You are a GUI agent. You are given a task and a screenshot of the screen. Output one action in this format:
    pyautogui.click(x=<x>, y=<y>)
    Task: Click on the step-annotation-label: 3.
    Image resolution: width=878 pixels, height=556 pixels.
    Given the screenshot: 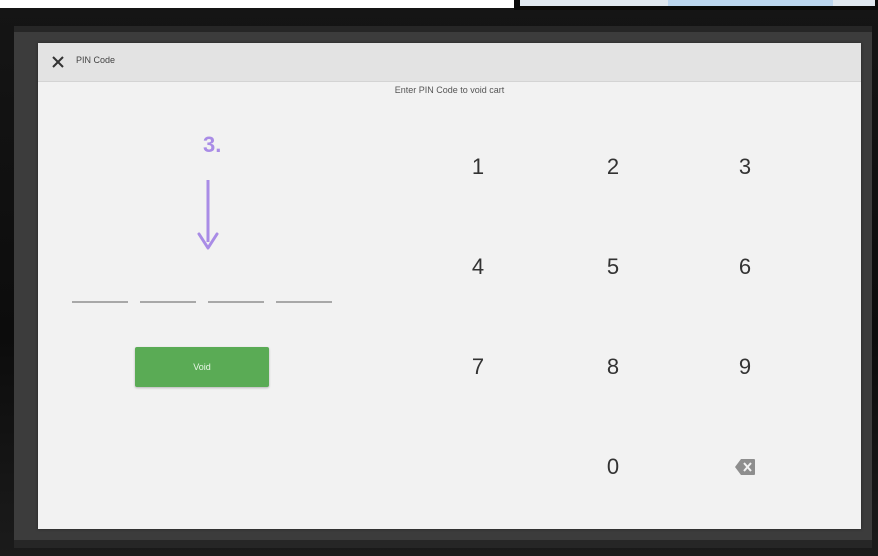 What is the action you would take?
    pyautogui.click(x=212, y=144)
    